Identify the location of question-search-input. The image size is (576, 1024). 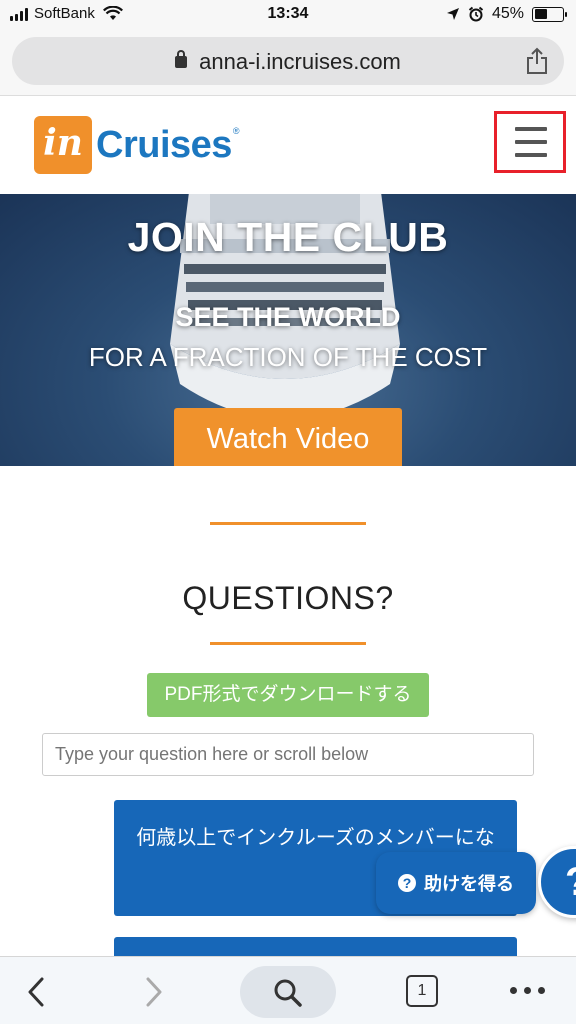
(288, 754).